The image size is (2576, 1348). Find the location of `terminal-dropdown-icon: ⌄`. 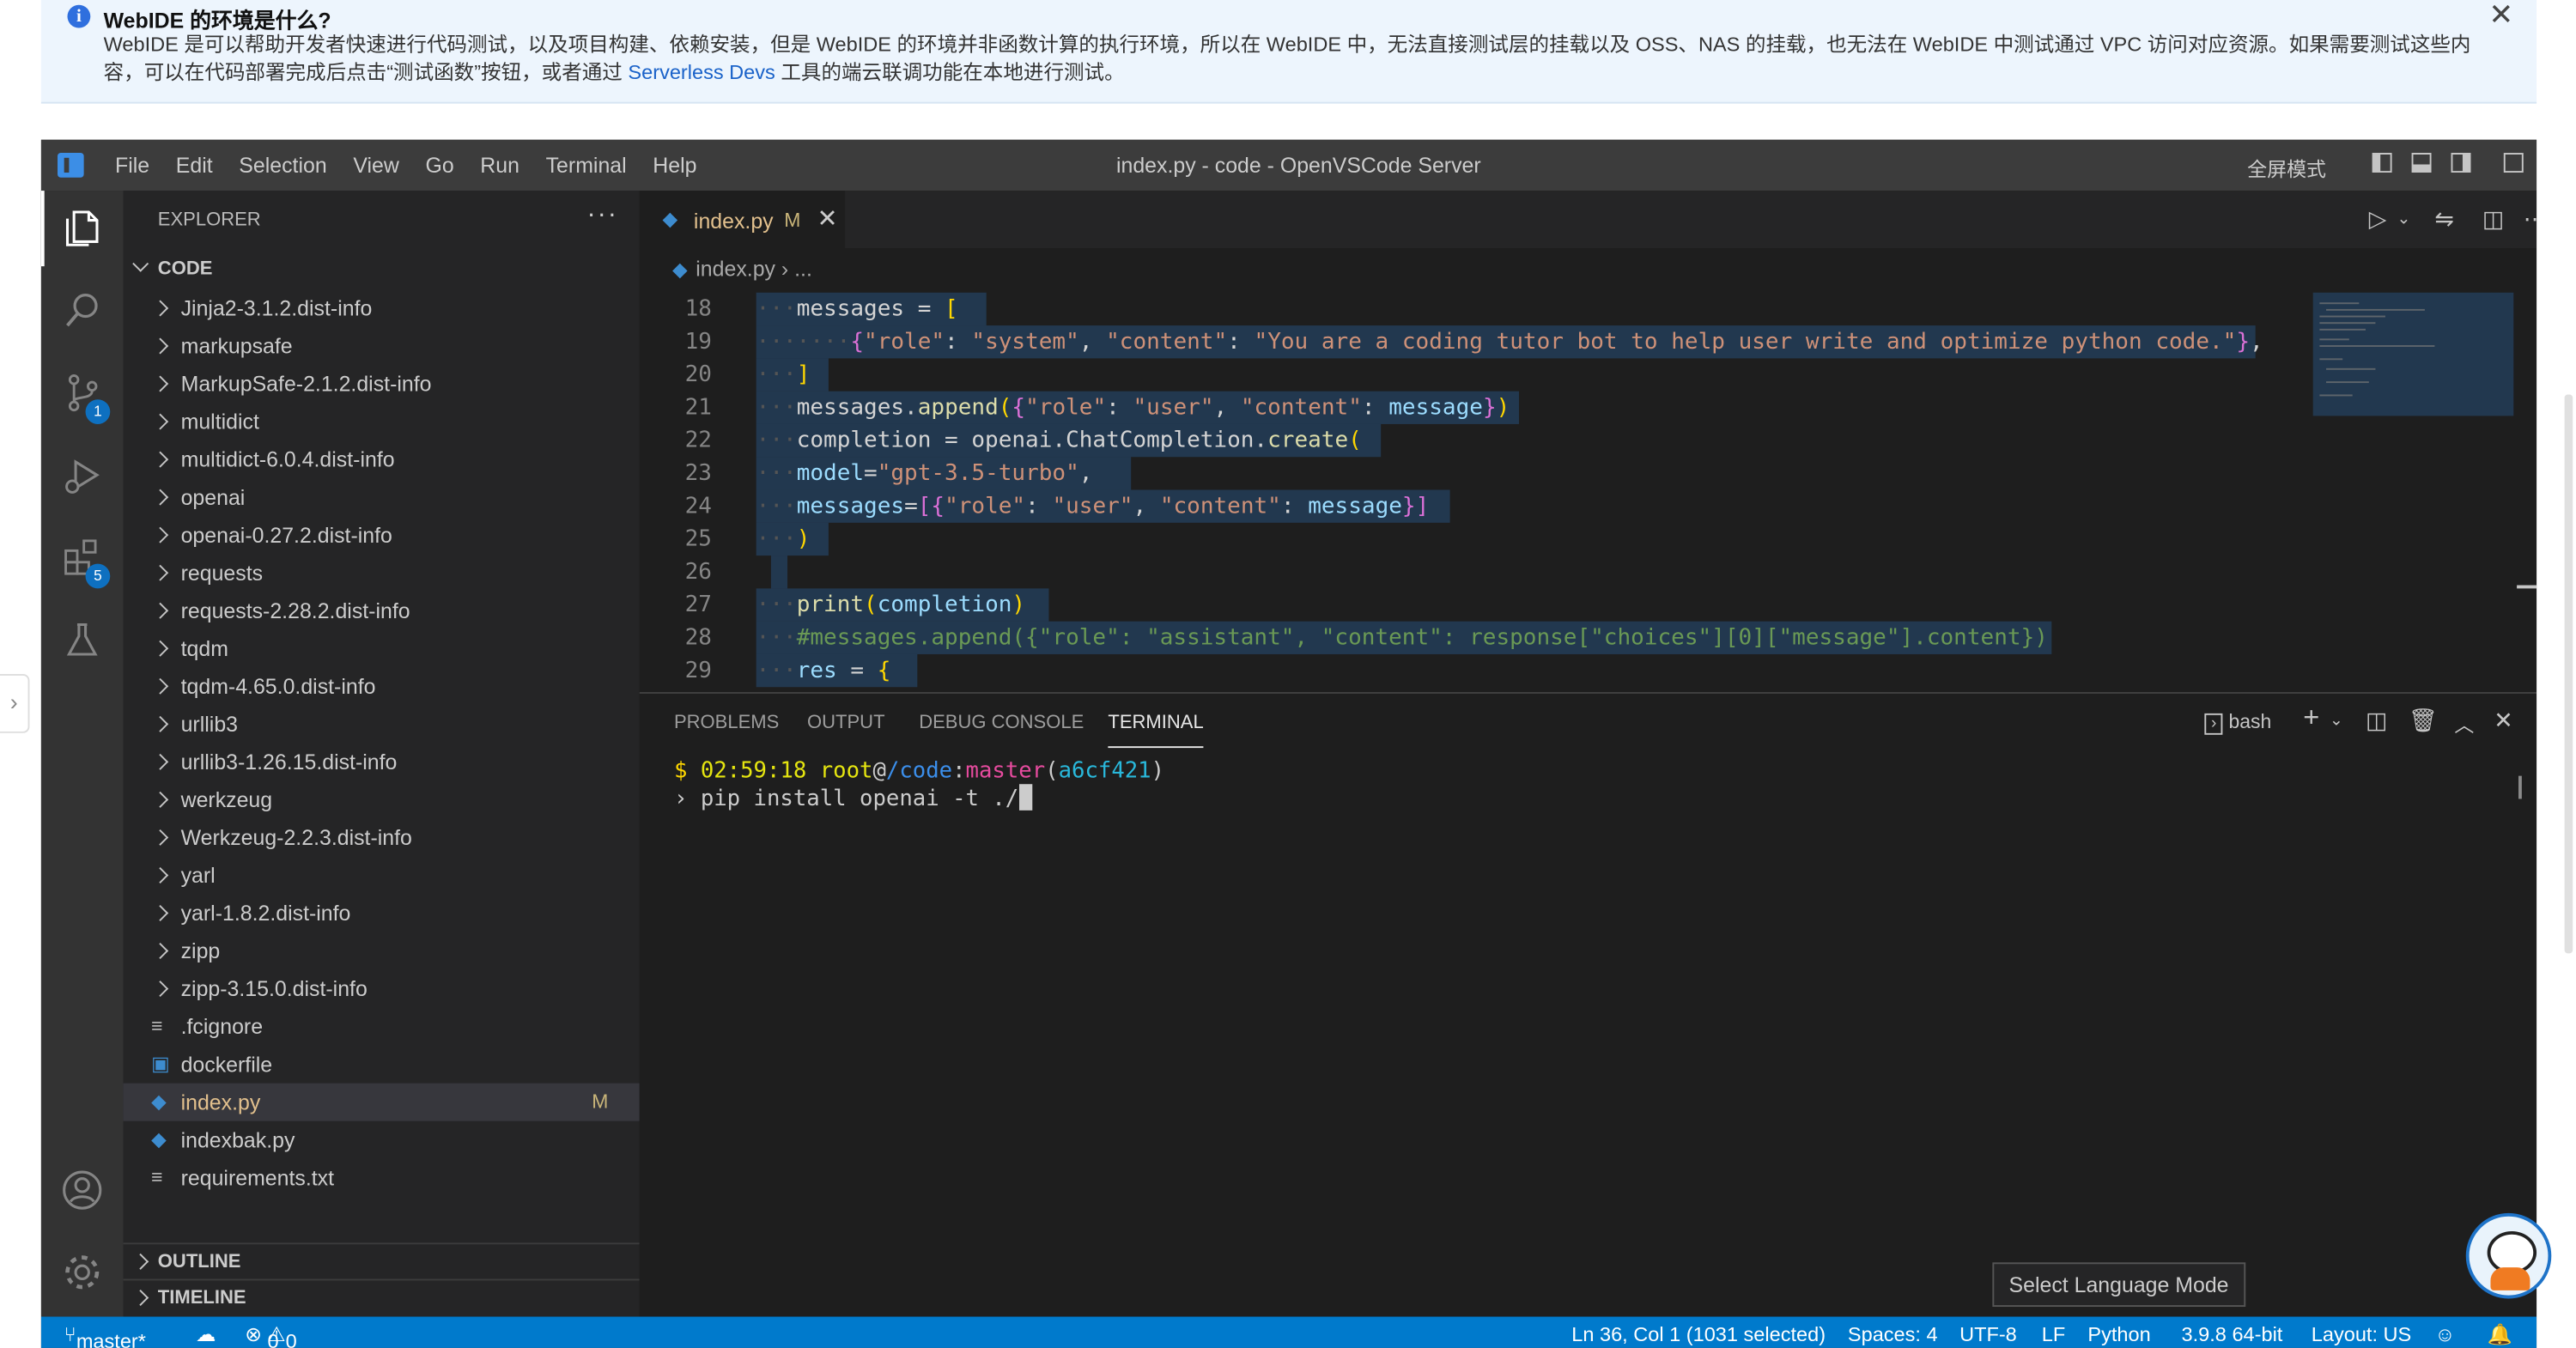

terminal-dropdown-icon: ⌄ is located at coordinates (2336, 721).